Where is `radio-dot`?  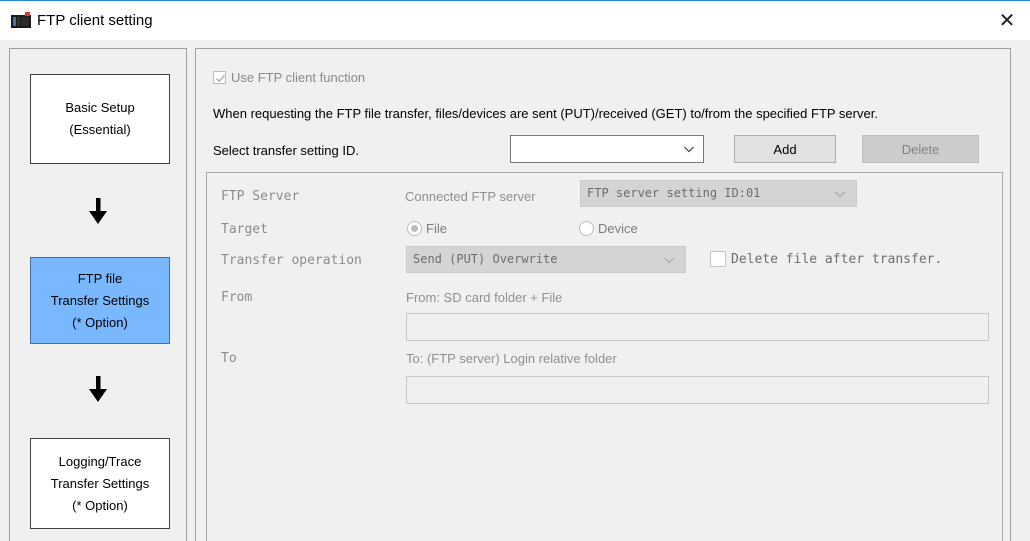 radio-dot is located at coordinates (414, 228).